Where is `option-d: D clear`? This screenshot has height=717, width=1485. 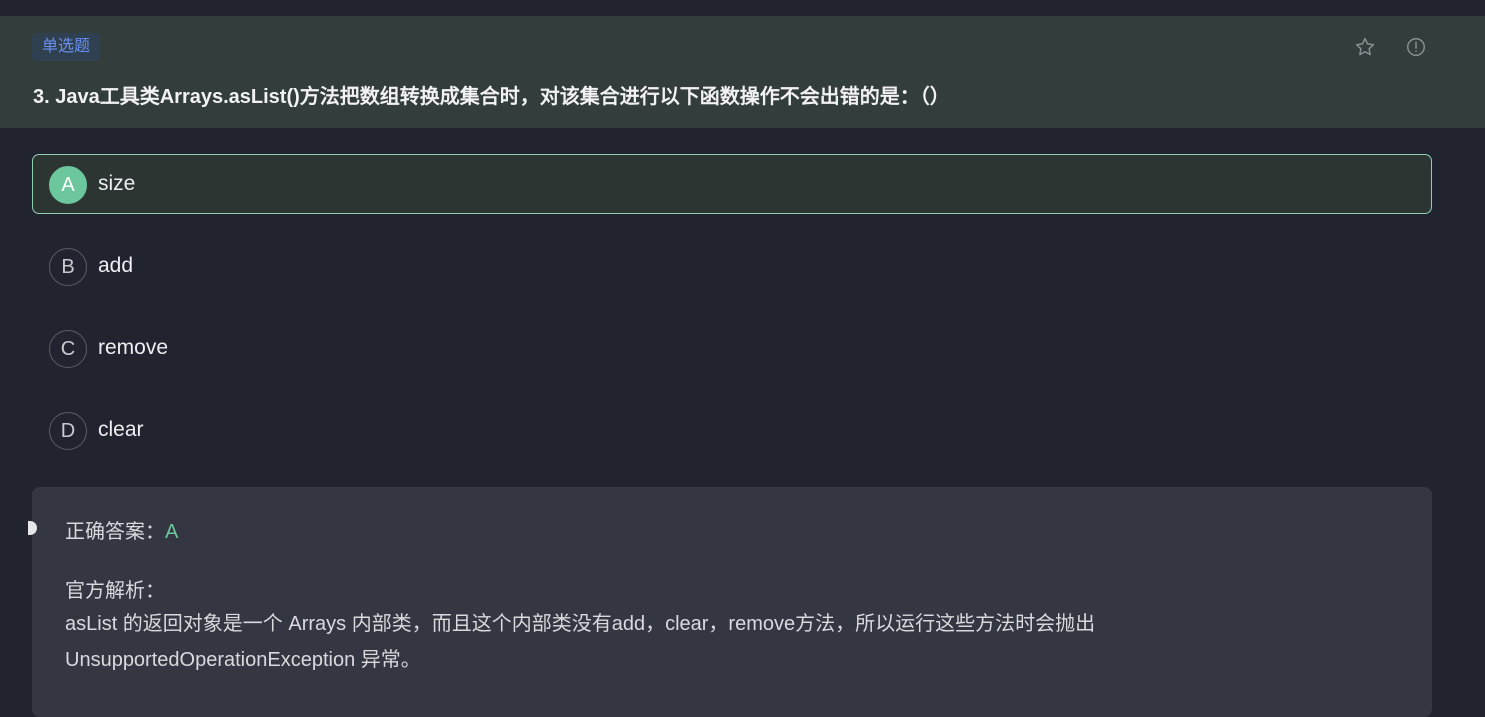 option-d: D clear is located at coordinates (732, 430).